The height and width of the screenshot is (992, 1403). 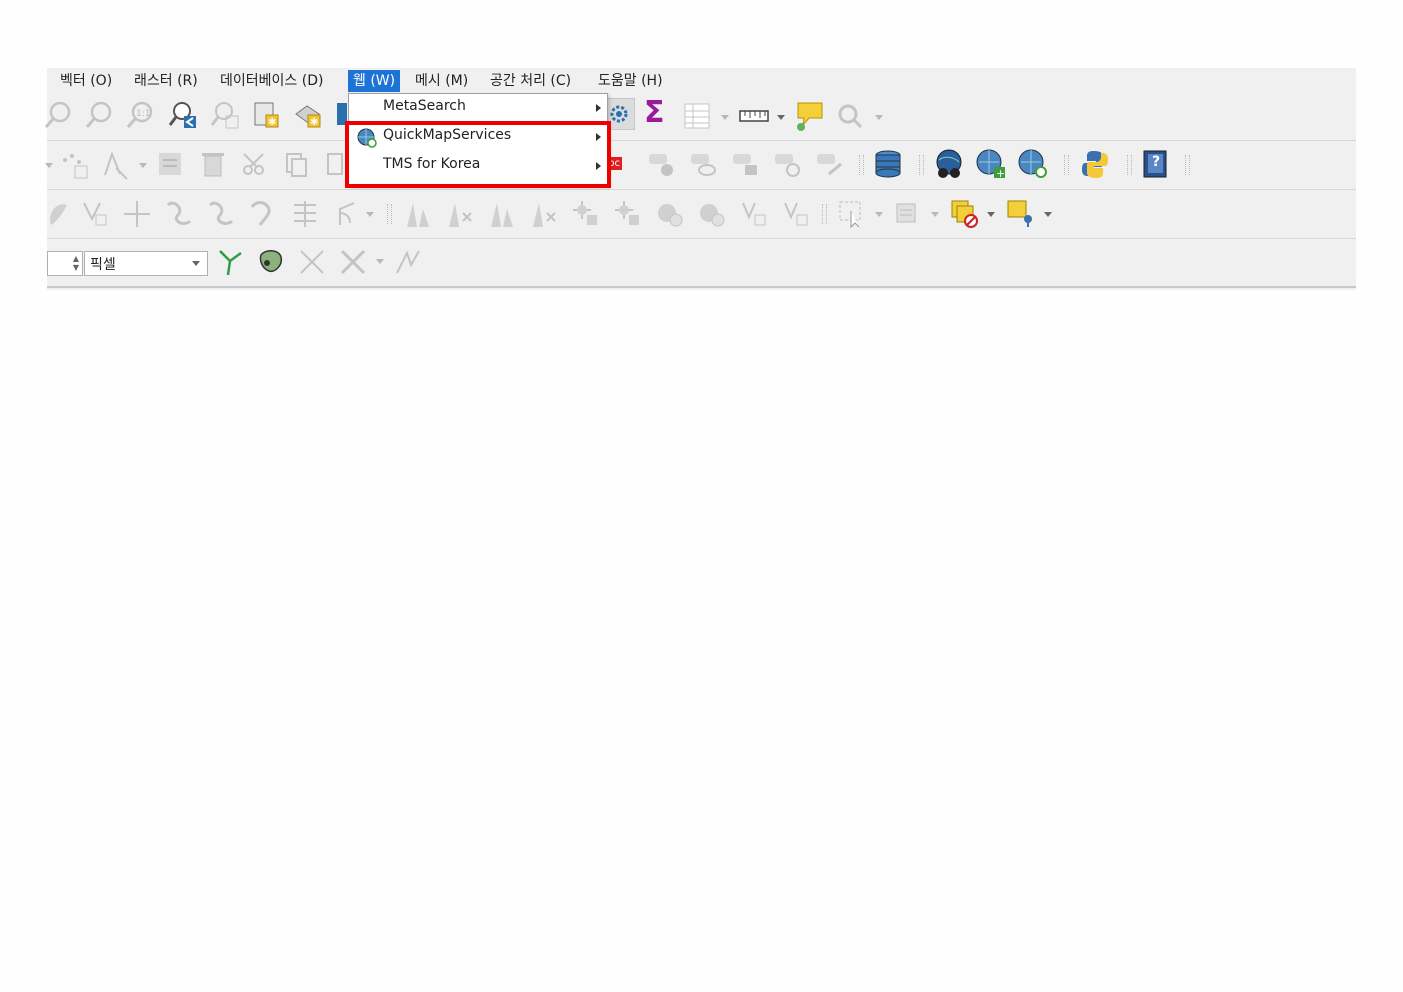 What do you see at coordinates (949, 164) in the screenshot?
I see `metasearch-icon` at bounding box center [949, 164].